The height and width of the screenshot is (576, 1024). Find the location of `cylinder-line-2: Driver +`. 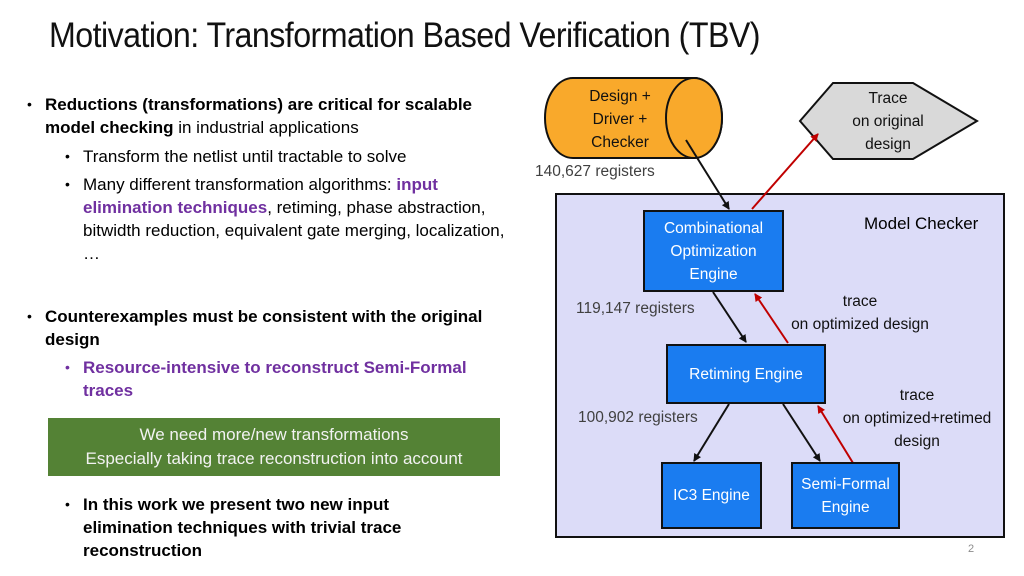

cylinder-line-2: Driver + is located at coordinates (620, 119).